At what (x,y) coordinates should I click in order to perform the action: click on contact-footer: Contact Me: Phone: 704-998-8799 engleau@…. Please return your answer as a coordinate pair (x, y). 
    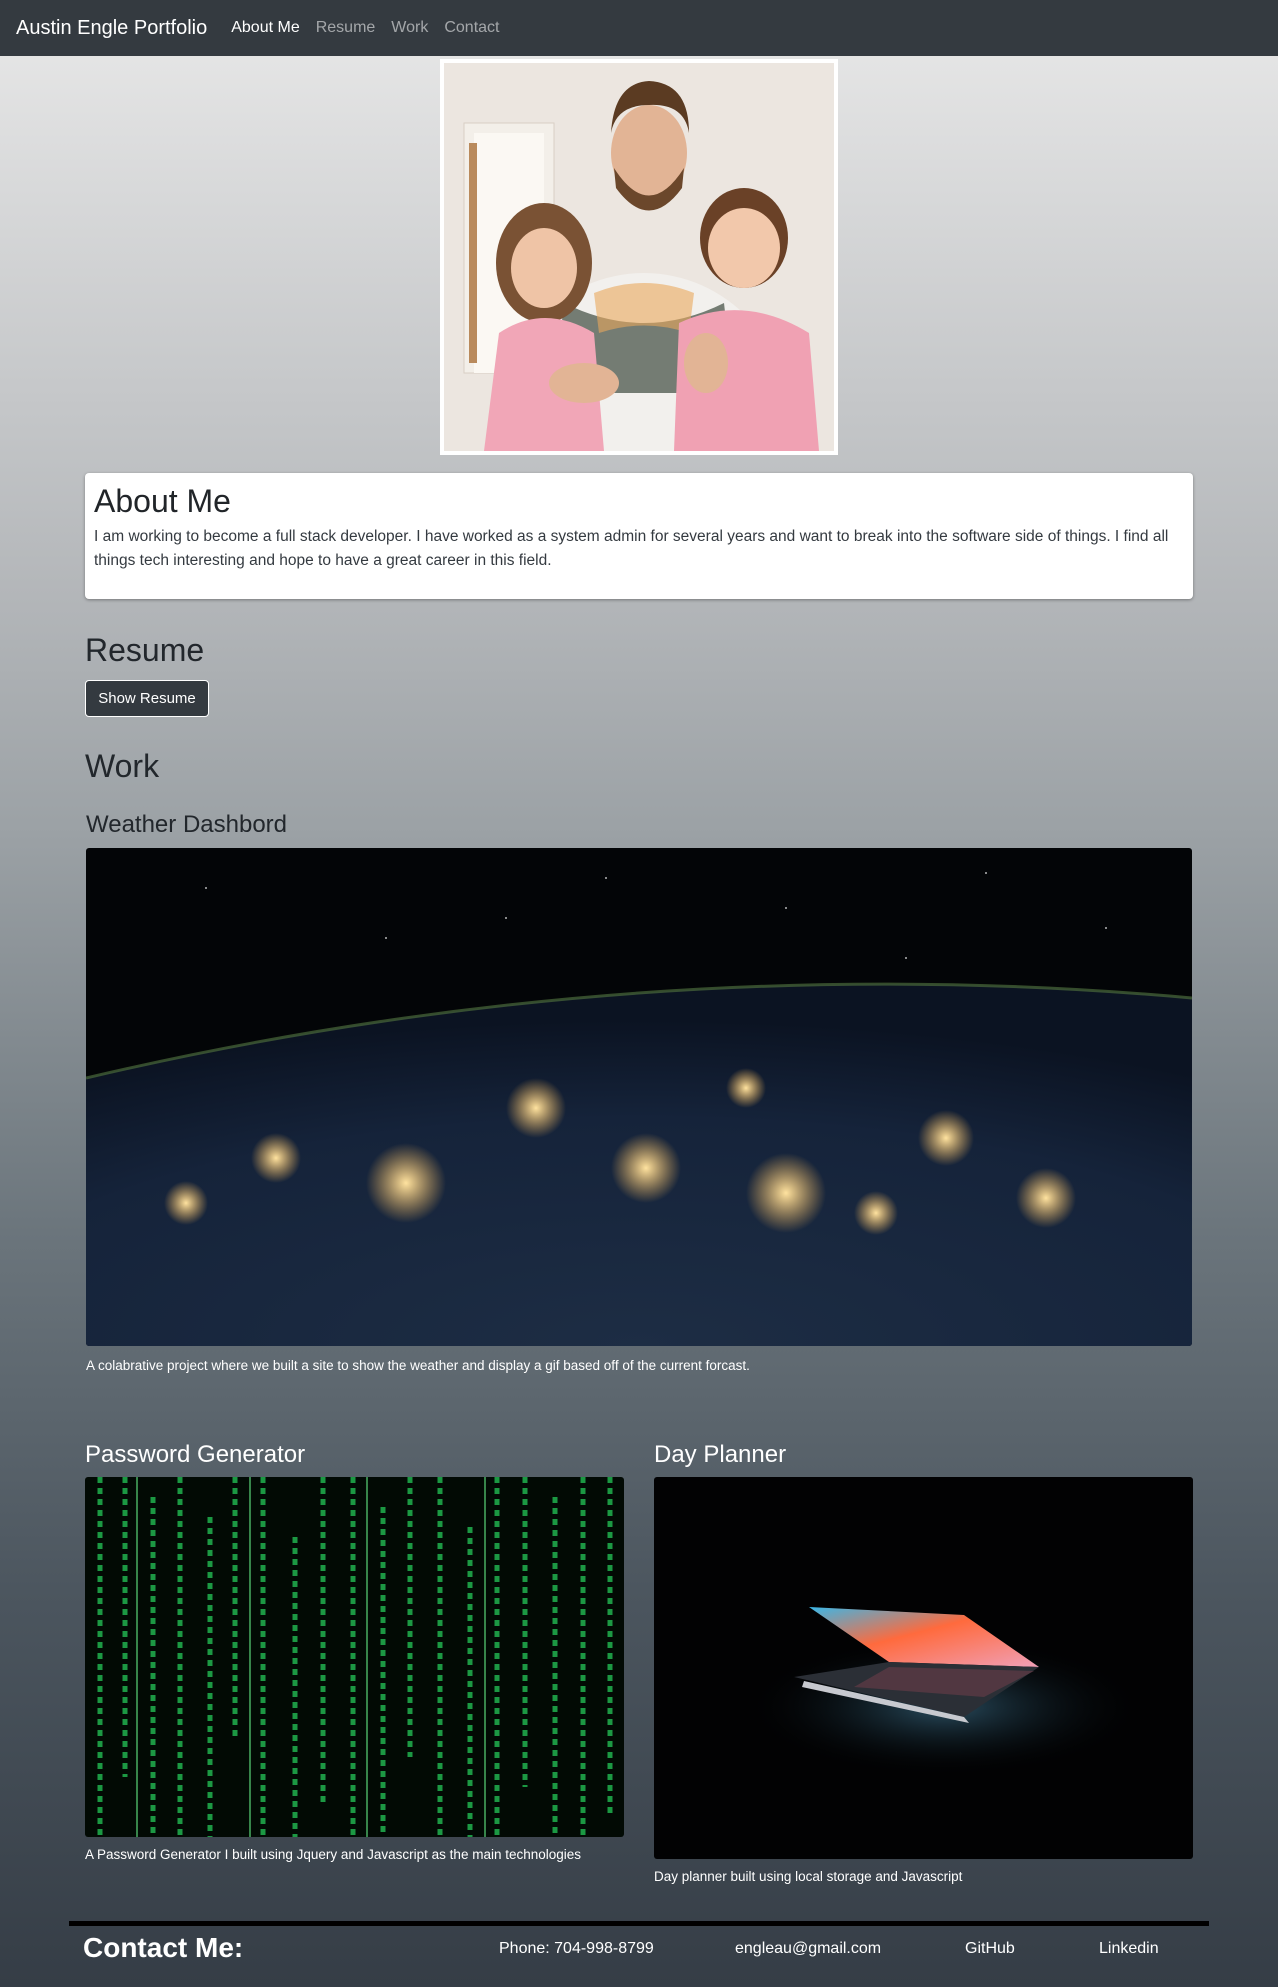
    Looking at the image, I should click on (639, 1954).